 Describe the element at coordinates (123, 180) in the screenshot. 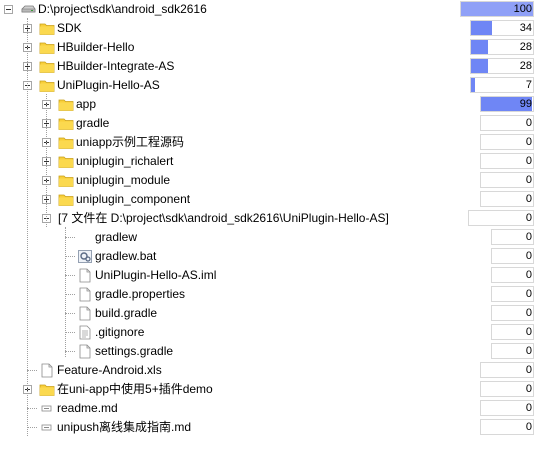

I see `tree-row-label: uniplugin_module` at that location.